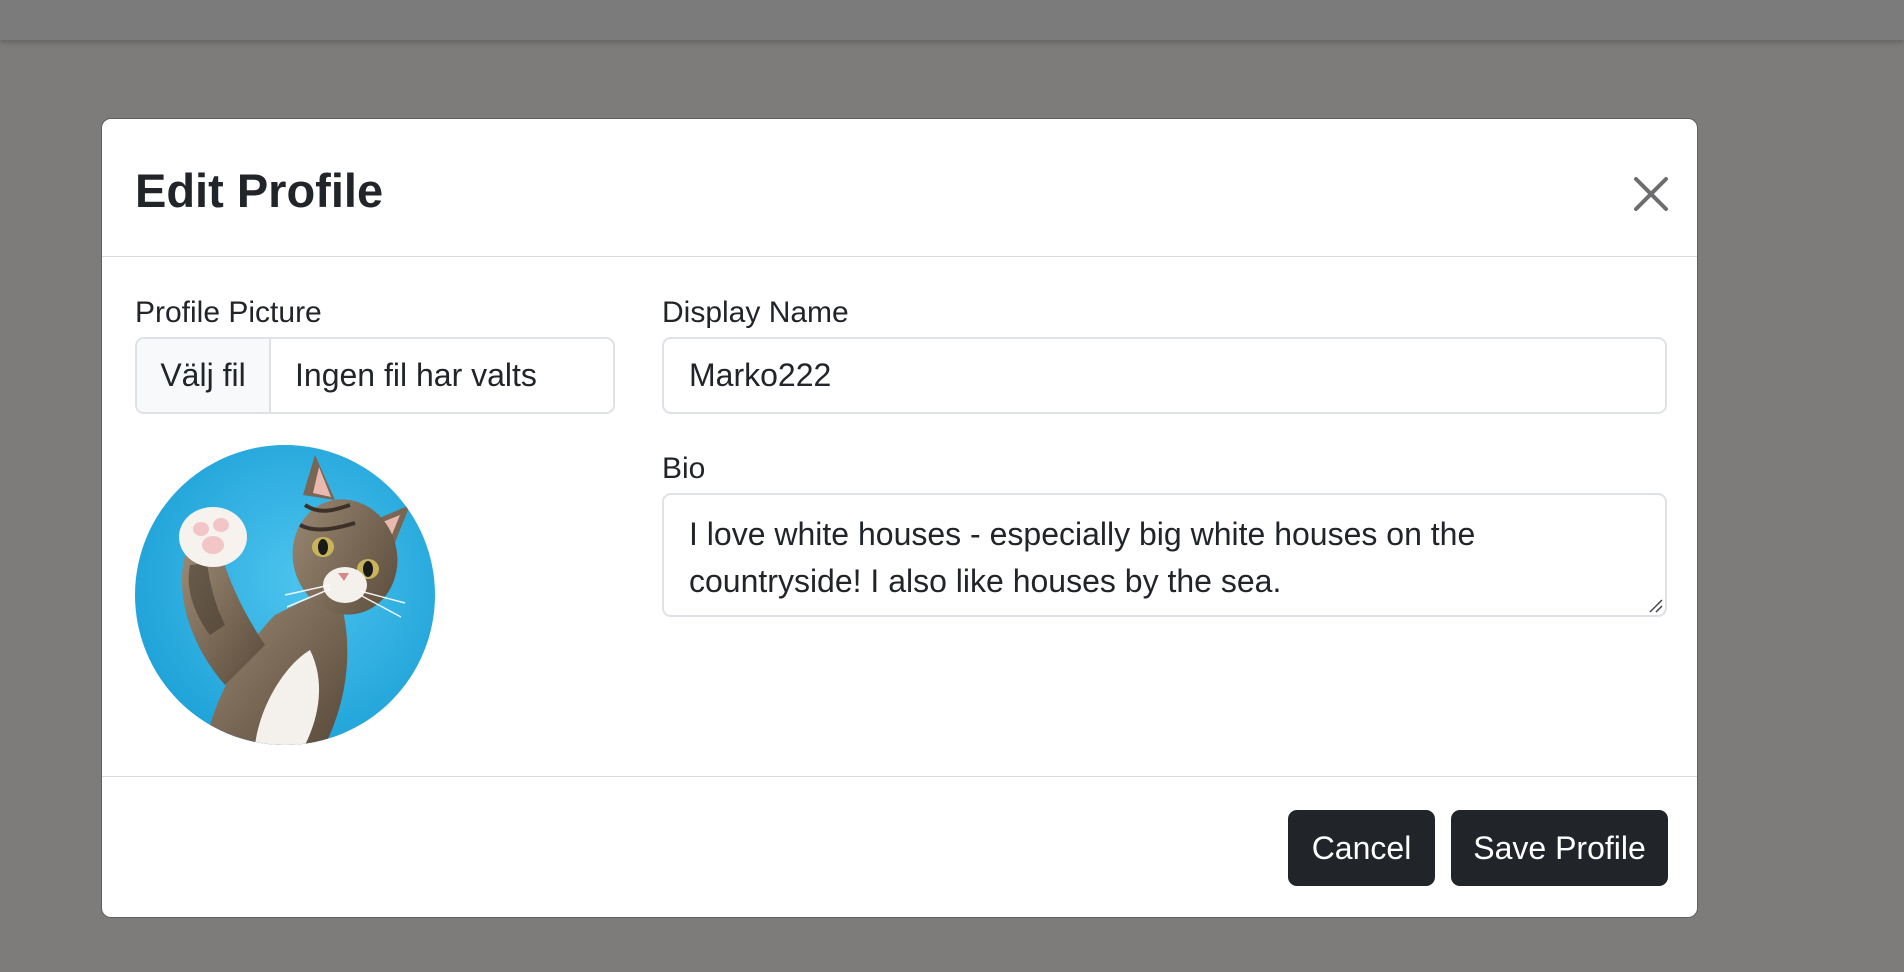  I want to click on profile-picture-file-input: Välj fil Ingen fil har valts, so click(375, 375).